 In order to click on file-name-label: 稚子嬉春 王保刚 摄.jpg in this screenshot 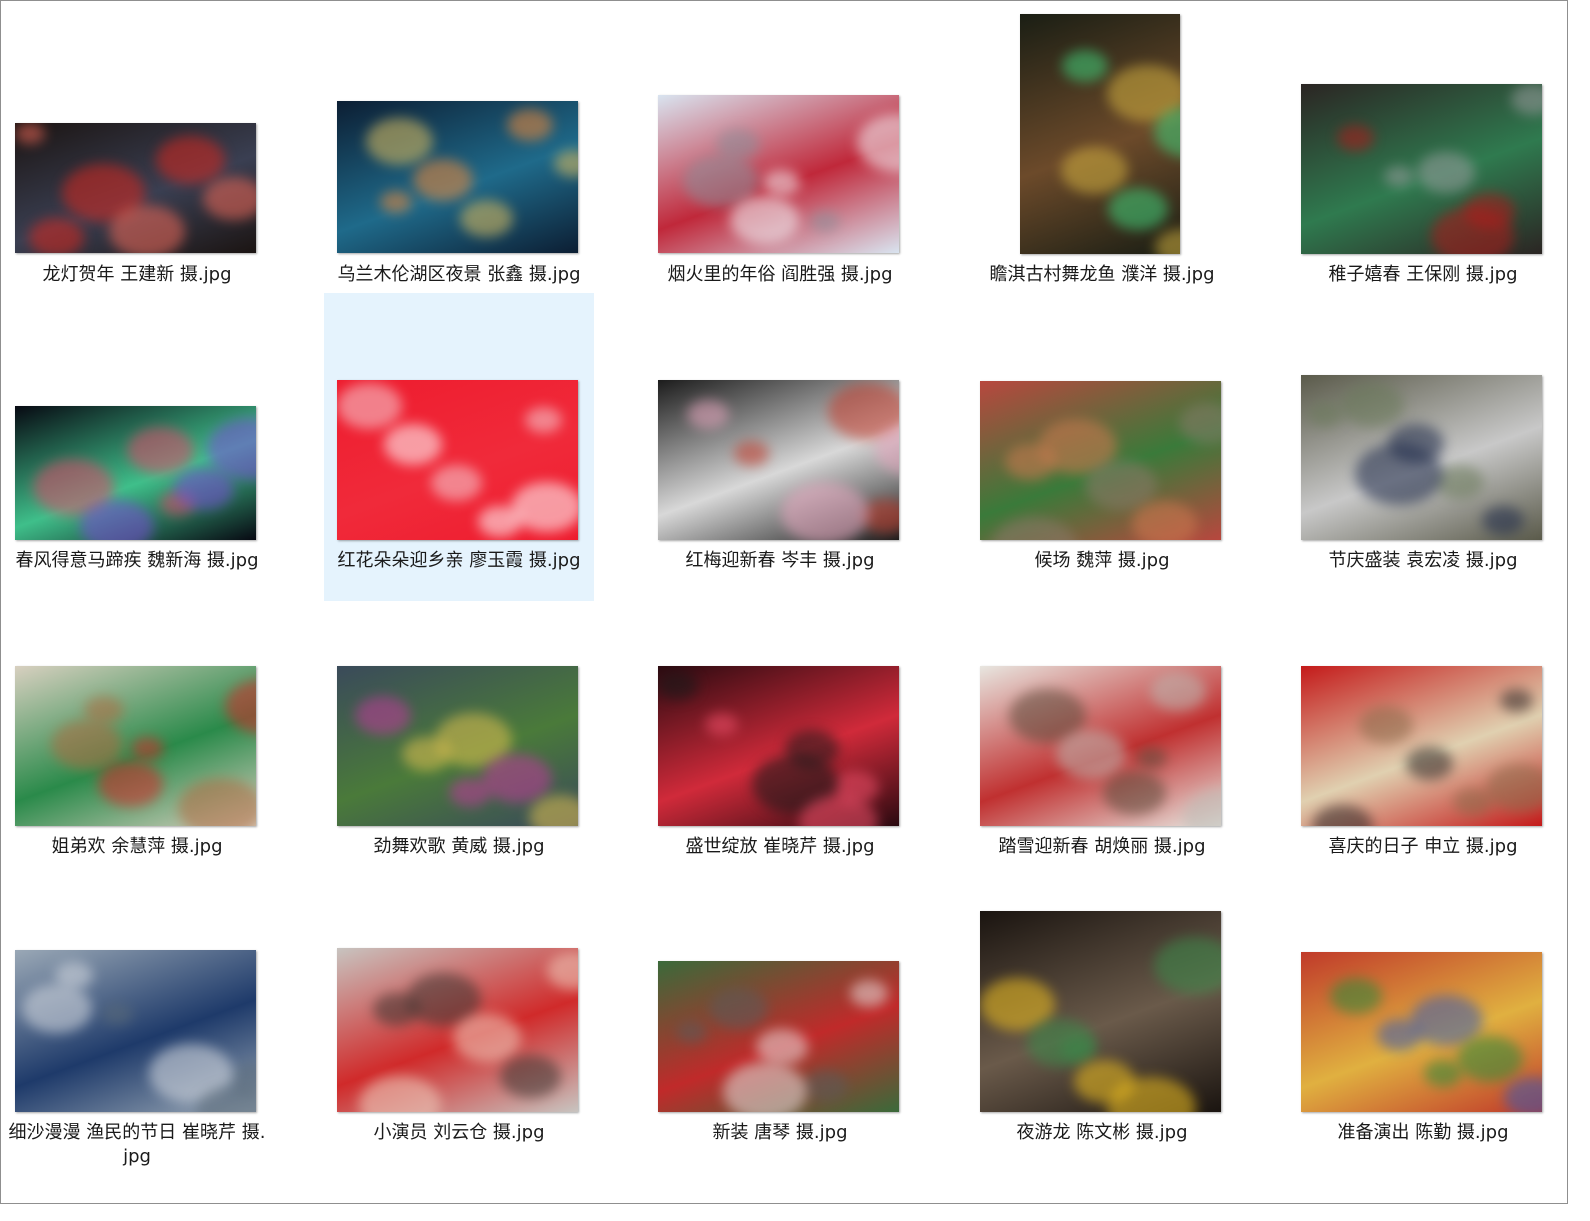, I will do `click(1423, 274)`.